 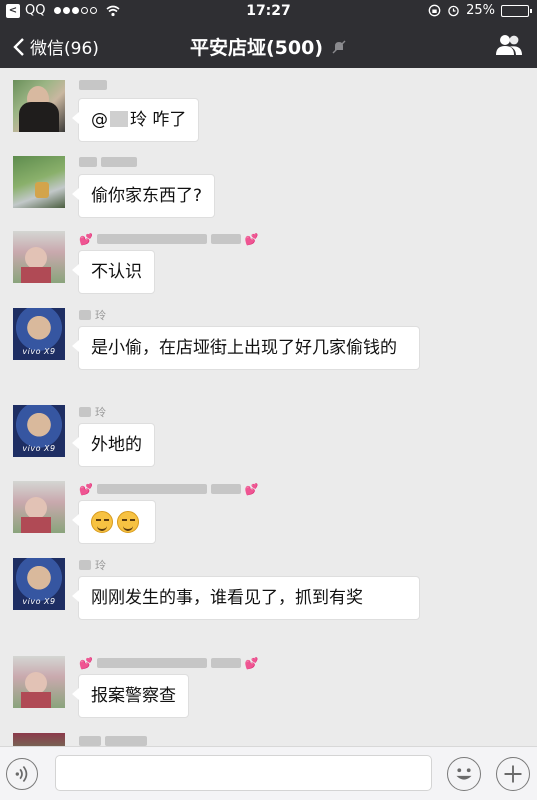 What do you see at coordinates (64, 49) in the screenshot?
I see `back-label: 微信(96)` at bounding box center [64, 49].